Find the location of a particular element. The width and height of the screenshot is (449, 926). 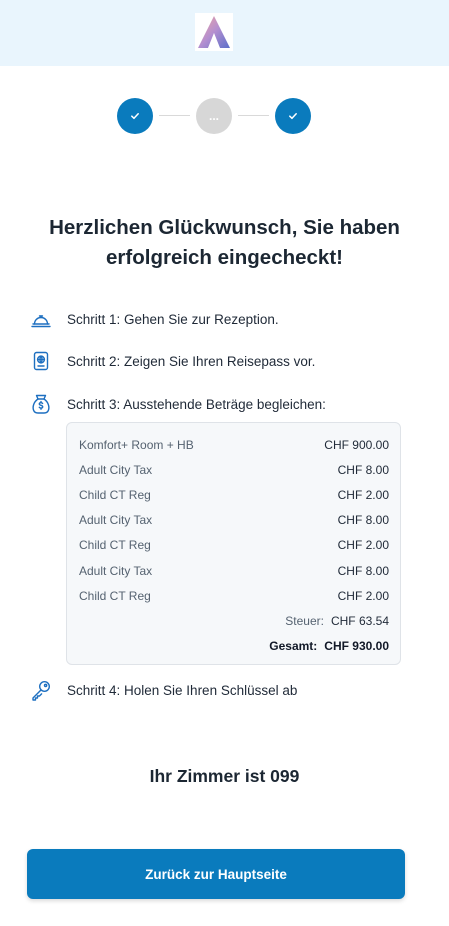

step-1-done-indicator is located at coordinates (135, 116).